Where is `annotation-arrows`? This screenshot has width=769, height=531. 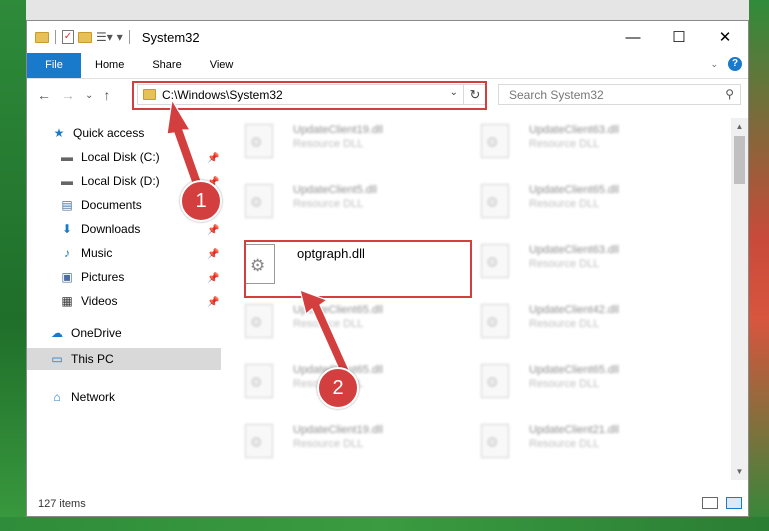 annotation-arrows is located at coordinates (258, 237).